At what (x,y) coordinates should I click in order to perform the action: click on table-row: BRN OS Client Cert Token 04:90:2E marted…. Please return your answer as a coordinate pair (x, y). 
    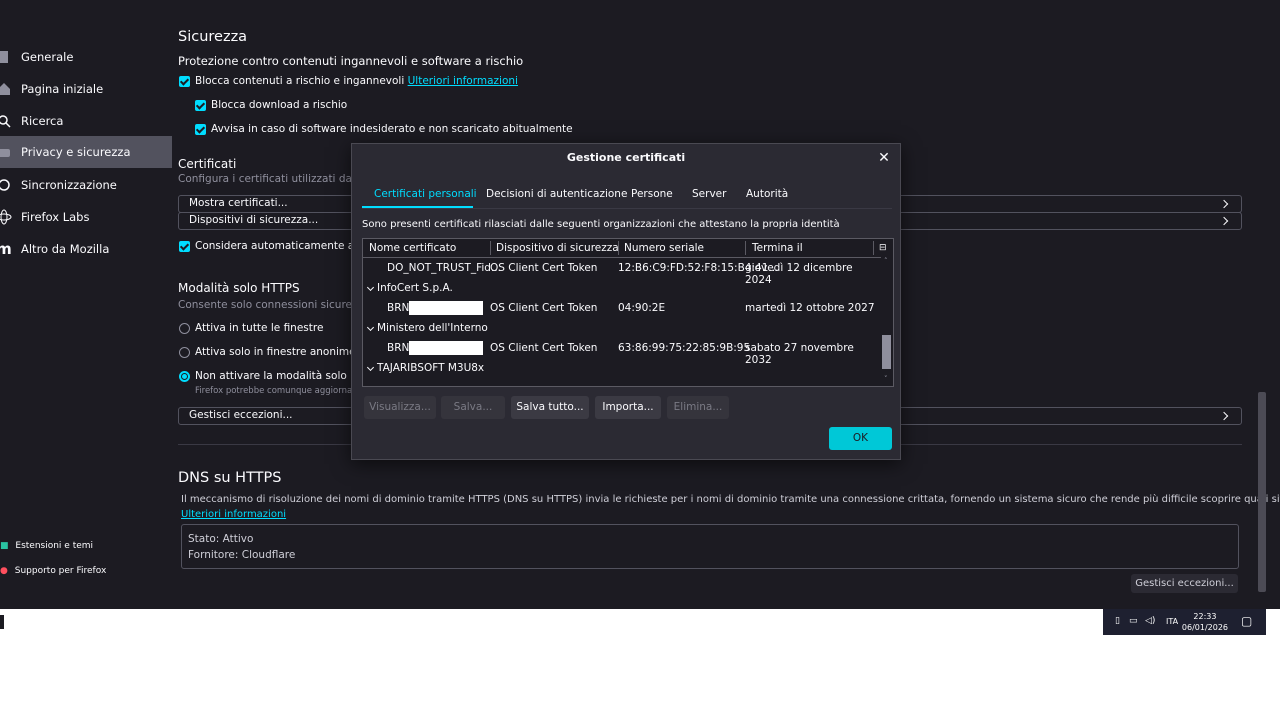
    Looking at the image, I should click on (622, 309).